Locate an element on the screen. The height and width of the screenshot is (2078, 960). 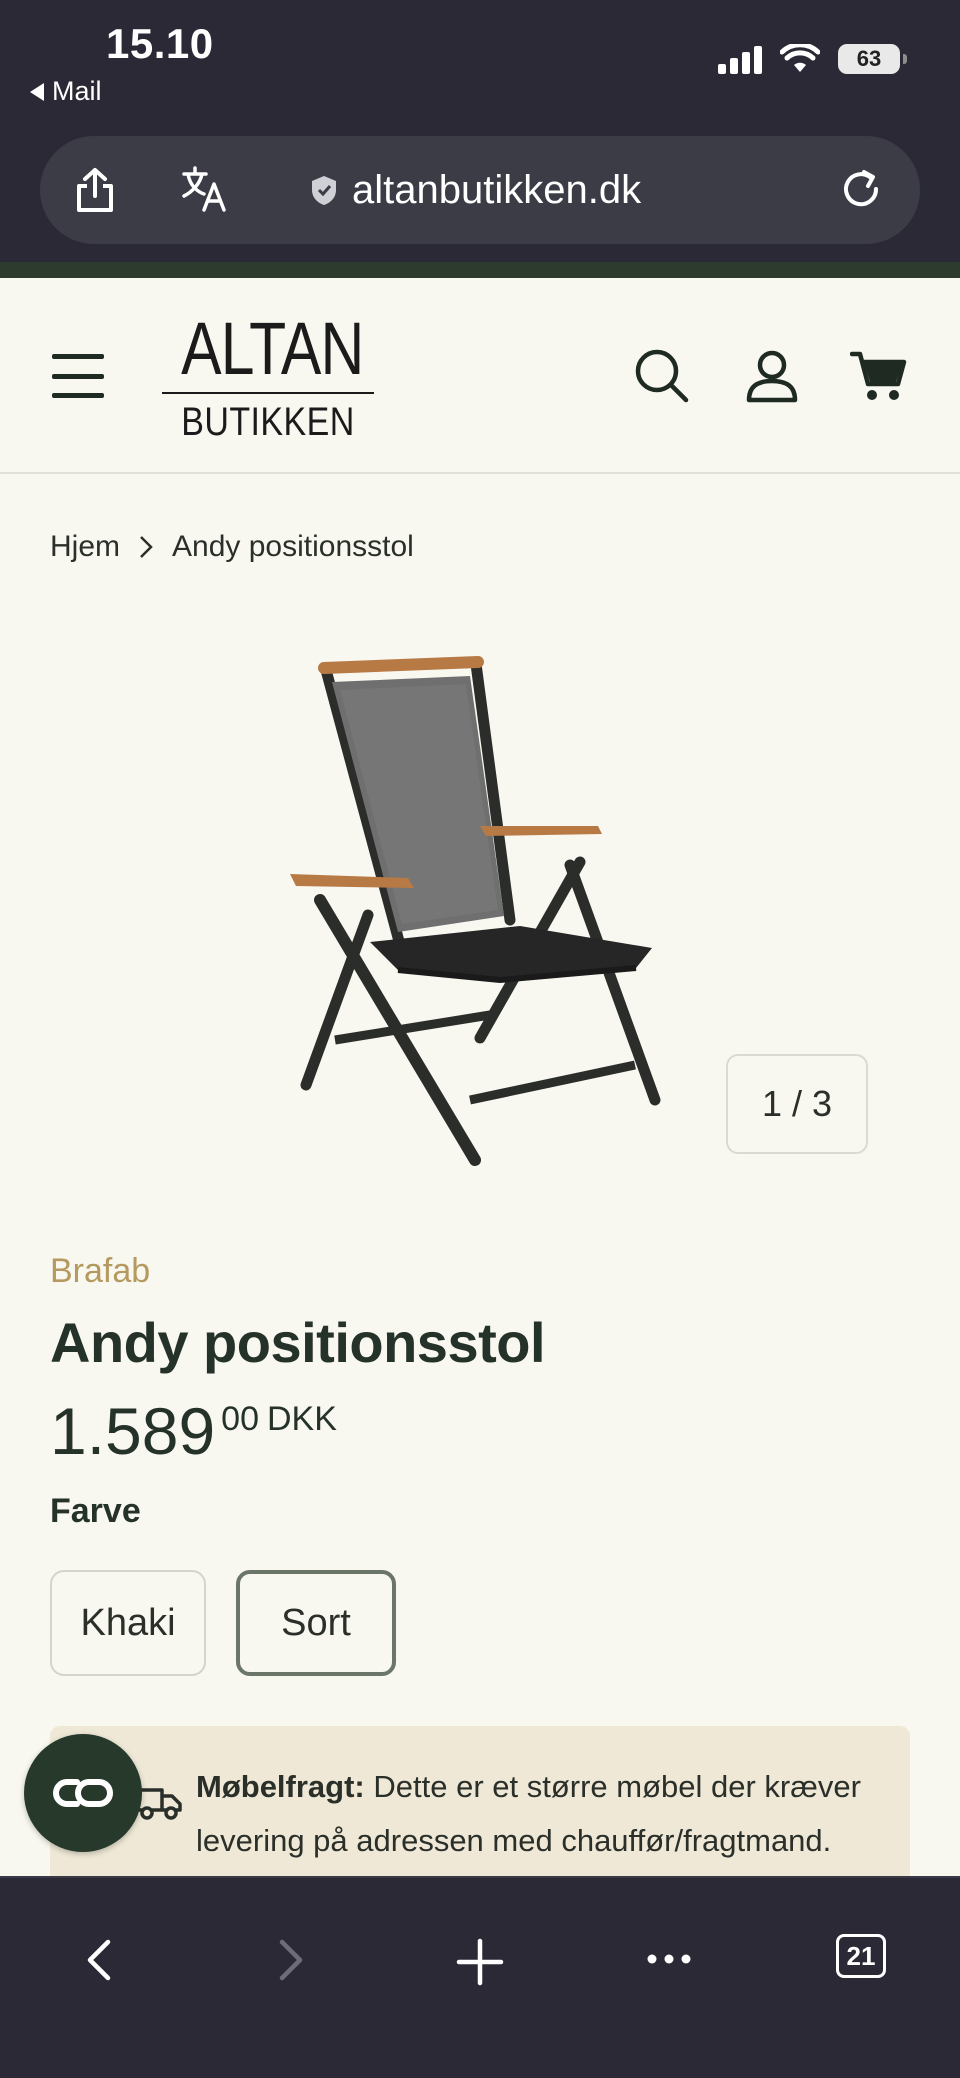
cart-icon is located at coordinates (879, 376).